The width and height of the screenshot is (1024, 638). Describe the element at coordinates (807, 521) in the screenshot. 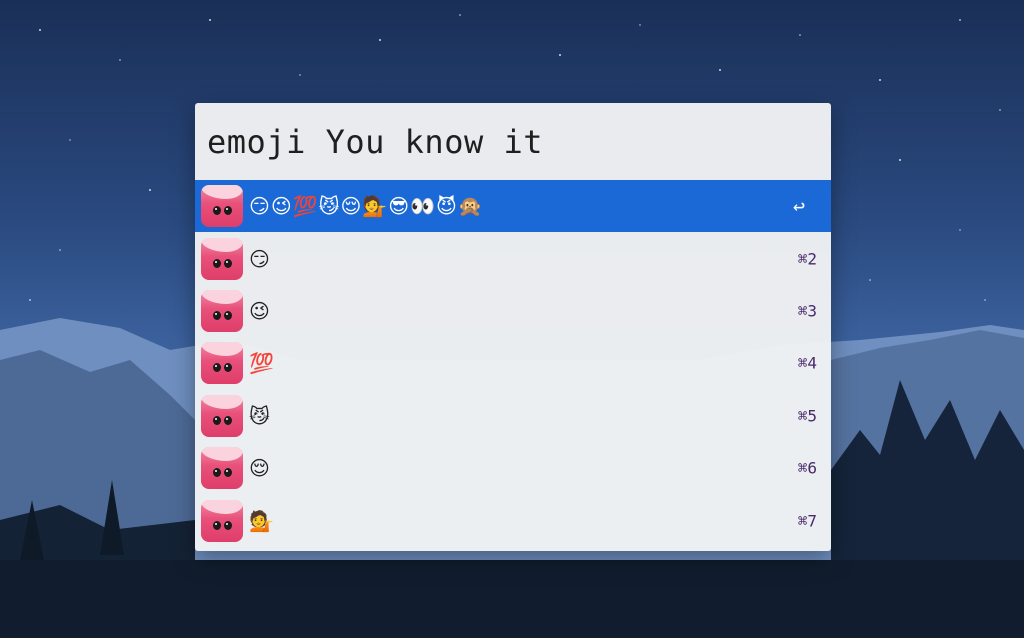

I see `shortcut-hint: ⌘7` at that location.